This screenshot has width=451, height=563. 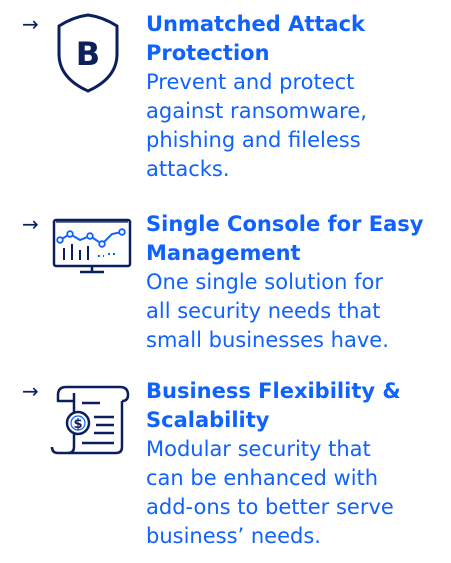 I want to click on feature-description-line: Modular security that, so click(x=258, y=449).